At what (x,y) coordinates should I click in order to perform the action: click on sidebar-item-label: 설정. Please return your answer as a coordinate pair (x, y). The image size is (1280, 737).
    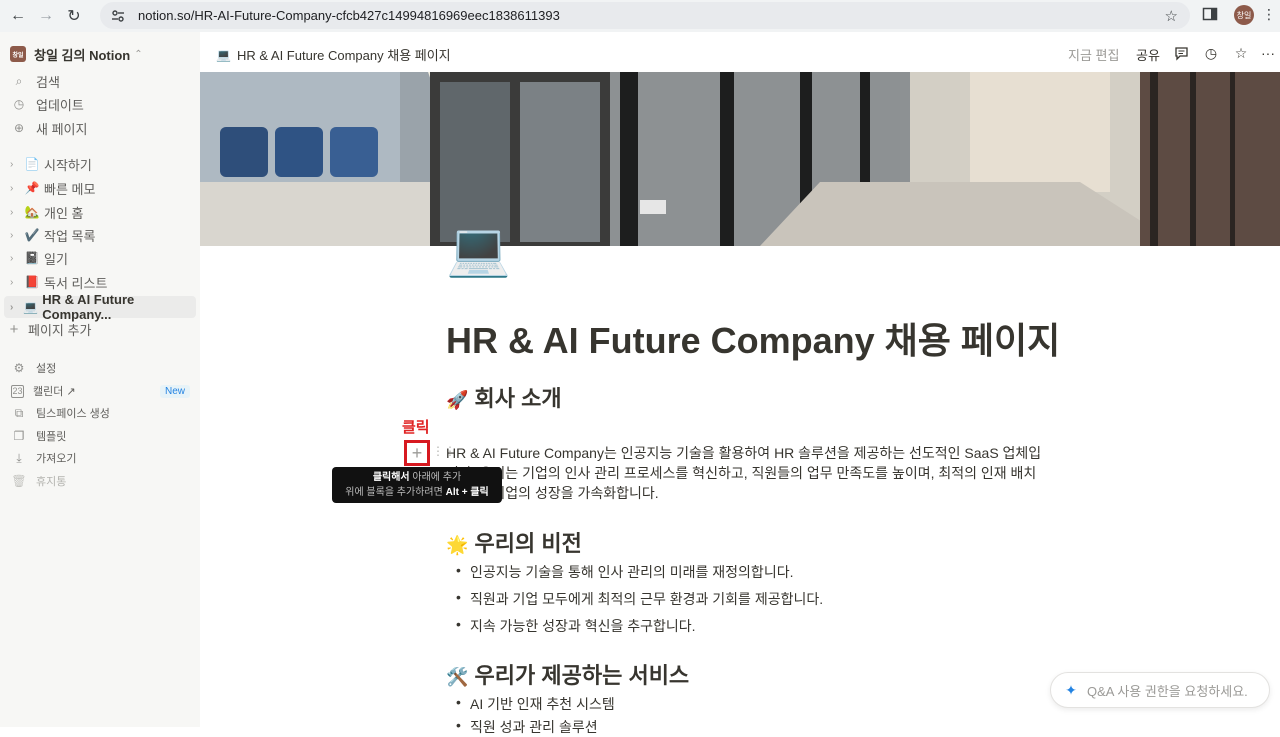
    Looking at the image, I should click on (46, 369).